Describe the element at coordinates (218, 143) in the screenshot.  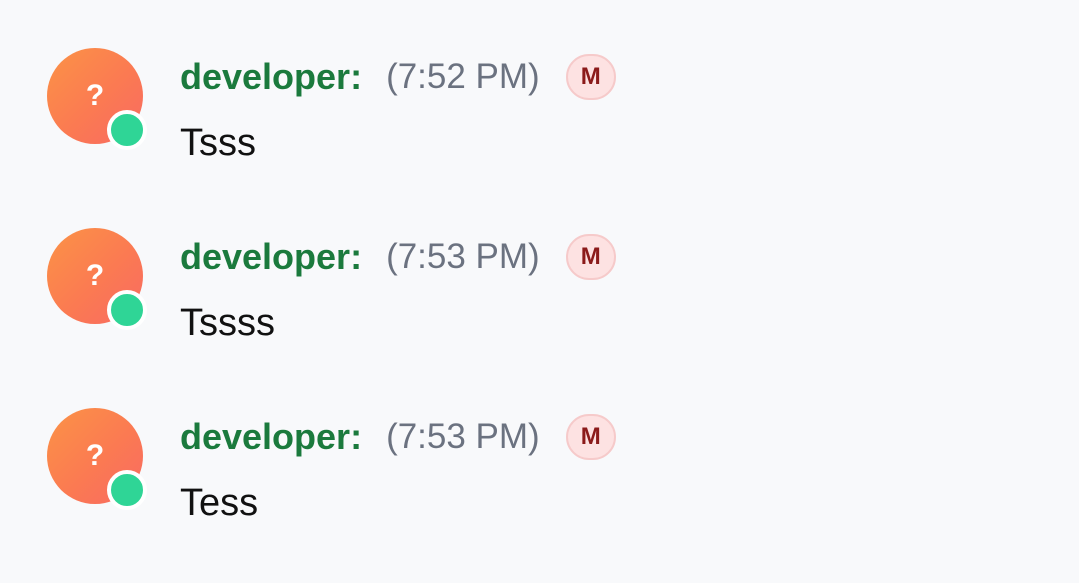
I see `message-text: Tsss` at that location.